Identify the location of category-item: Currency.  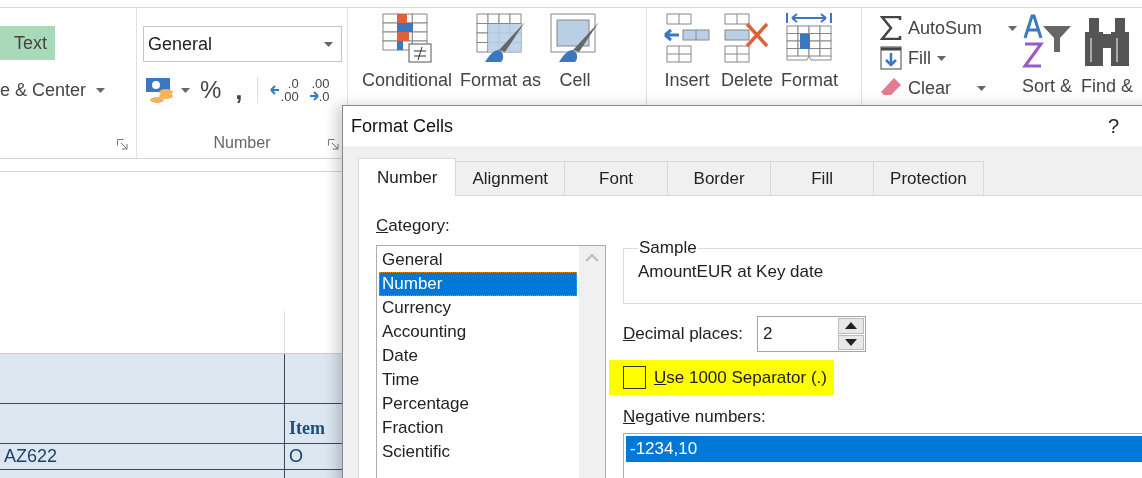
(478, 308).